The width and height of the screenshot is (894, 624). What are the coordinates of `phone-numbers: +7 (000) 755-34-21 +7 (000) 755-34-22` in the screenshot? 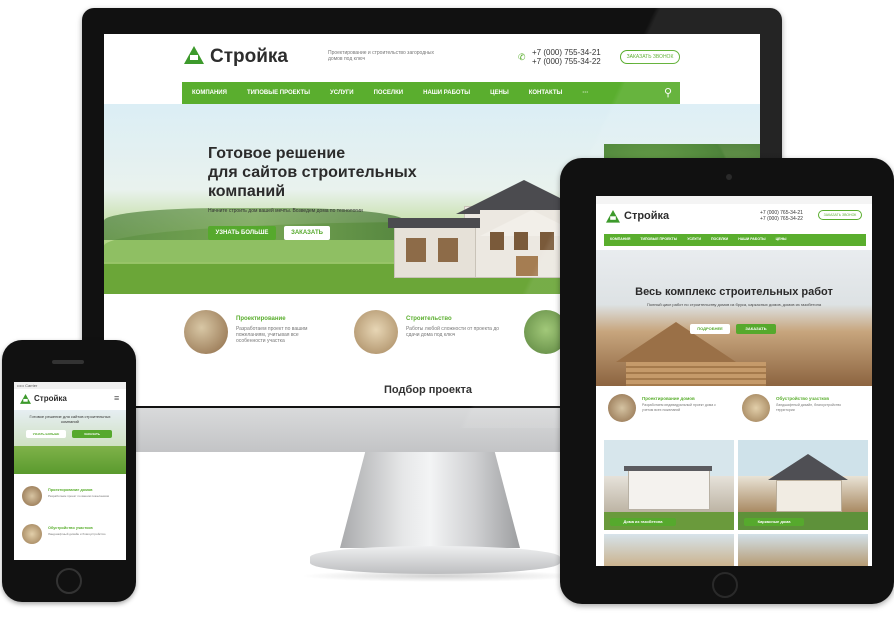 It's located at (566, 57).